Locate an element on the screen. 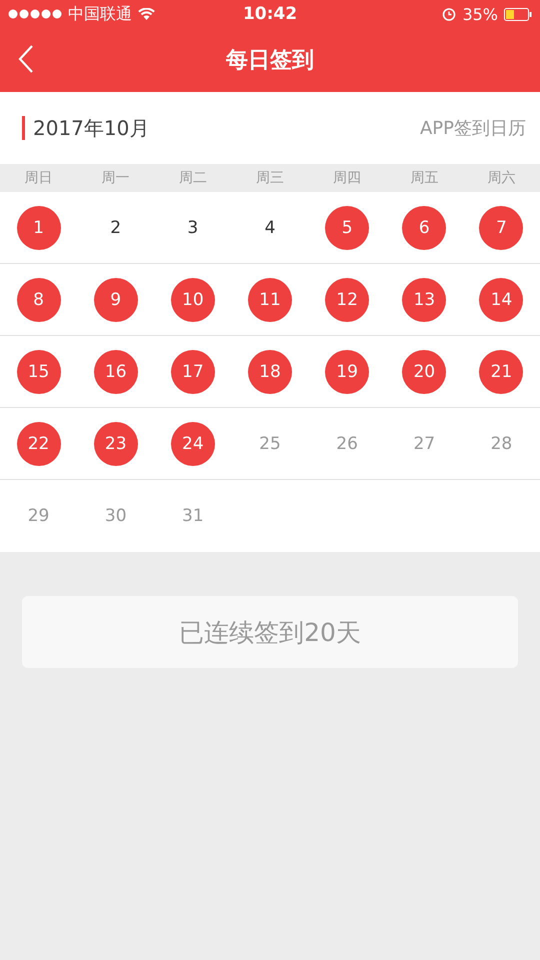 This screenshot has width=540, height=960. calendar-day: 2 is located at coordinates (116, 228).